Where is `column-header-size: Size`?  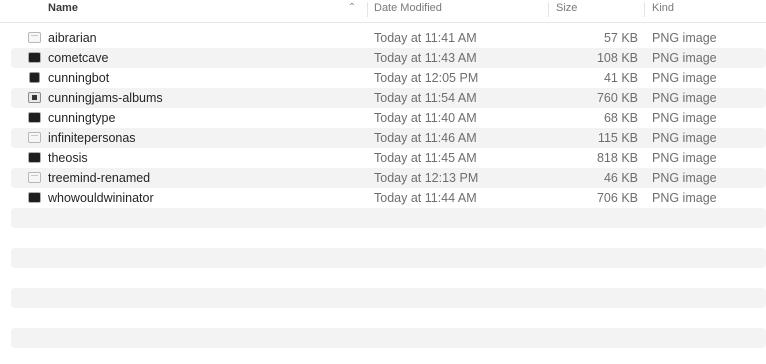
column-header-size: Size is located at coordinates (566, 11).